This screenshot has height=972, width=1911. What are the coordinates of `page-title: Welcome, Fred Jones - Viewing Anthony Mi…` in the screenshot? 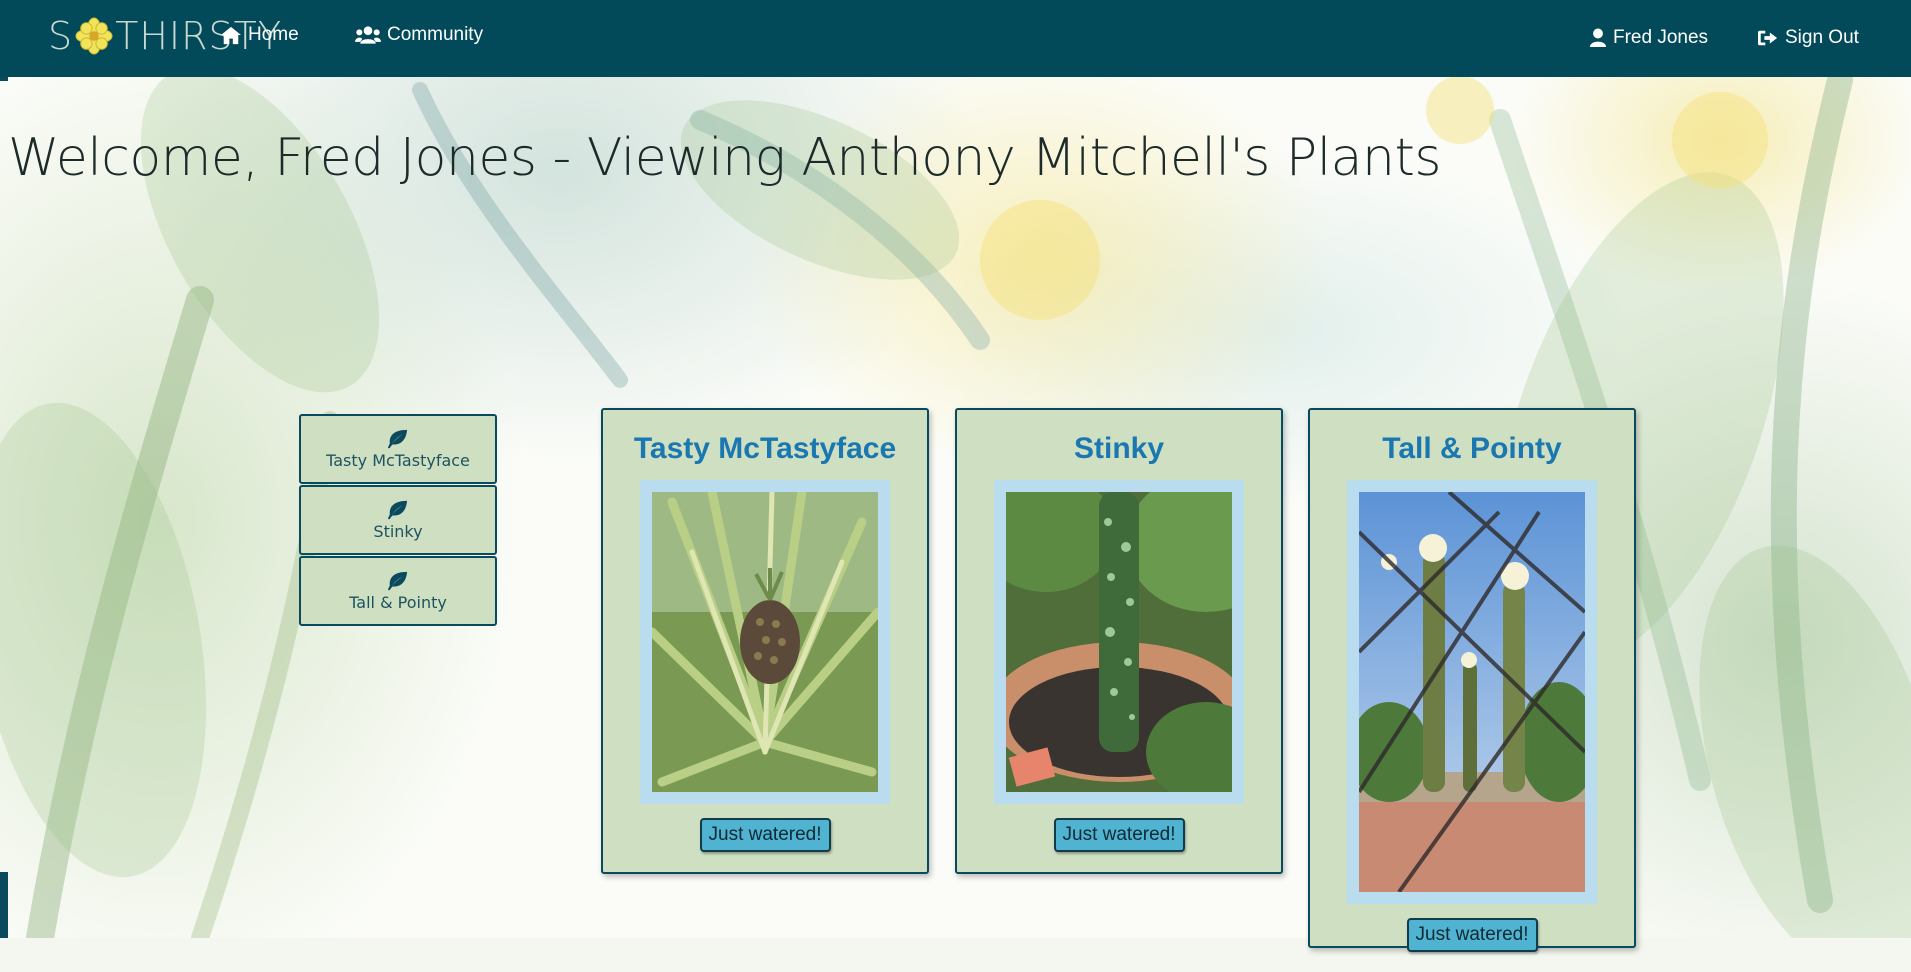 It's located at (724, 158).